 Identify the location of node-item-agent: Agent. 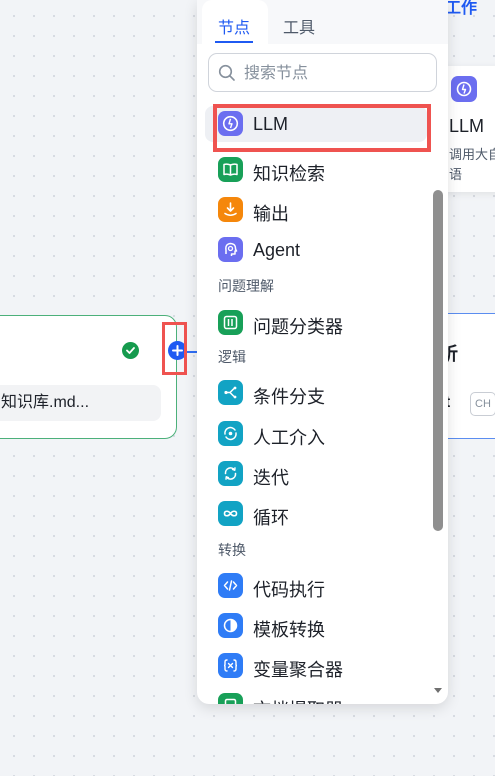
(316, 250).